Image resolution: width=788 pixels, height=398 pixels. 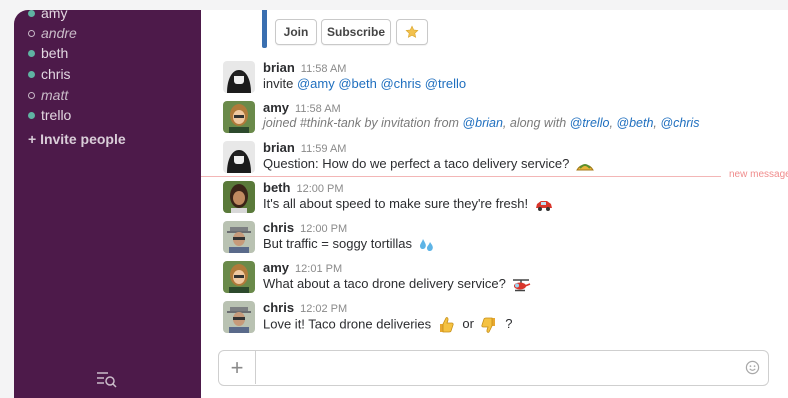 I want to click on invite-people-link: + Invite people, so click(x=77, y=139).